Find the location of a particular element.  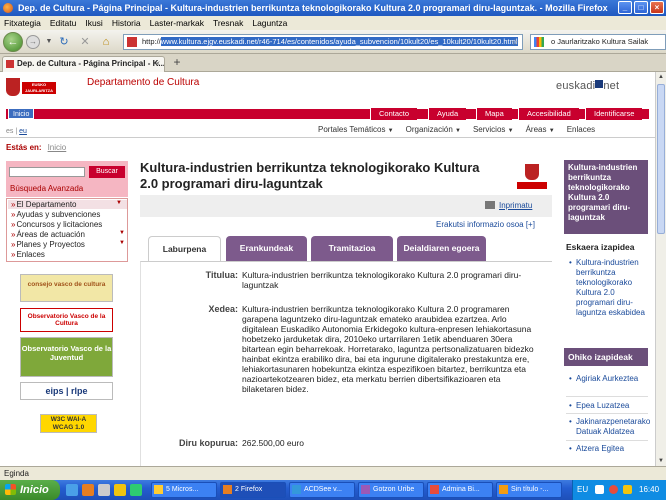

nav-portales: Portales Temáticos ▼ is located at coordinates (356, 129).